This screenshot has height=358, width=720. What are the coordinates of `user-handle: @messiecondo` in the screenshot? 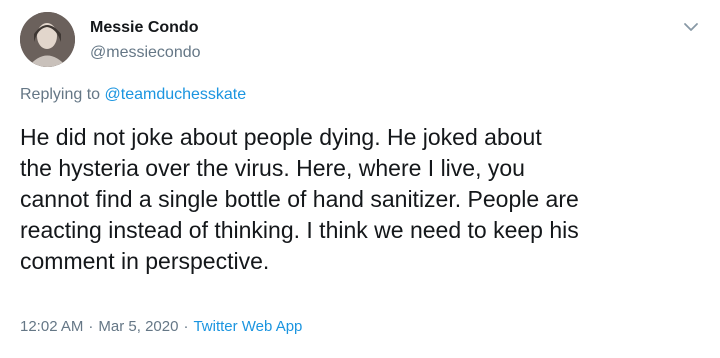 It's located at (145, 53).